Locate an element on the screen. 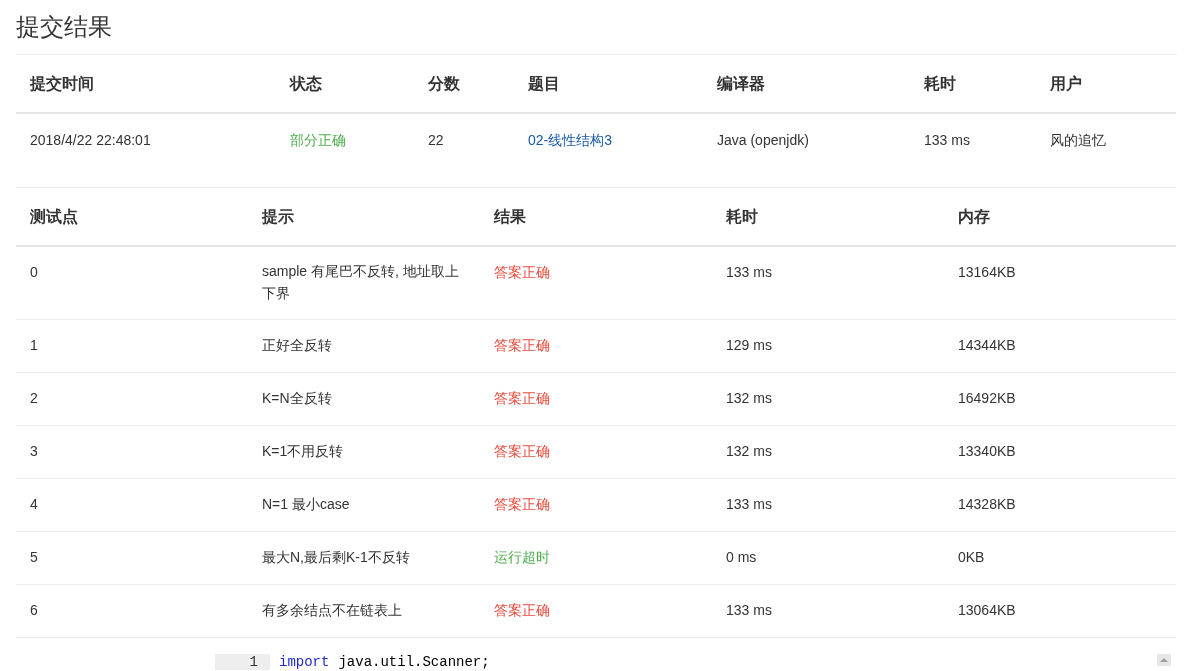 The width and height of the screenshot is (1193, 671). table-cell-text: 6 is located at coordinates (34, 610).